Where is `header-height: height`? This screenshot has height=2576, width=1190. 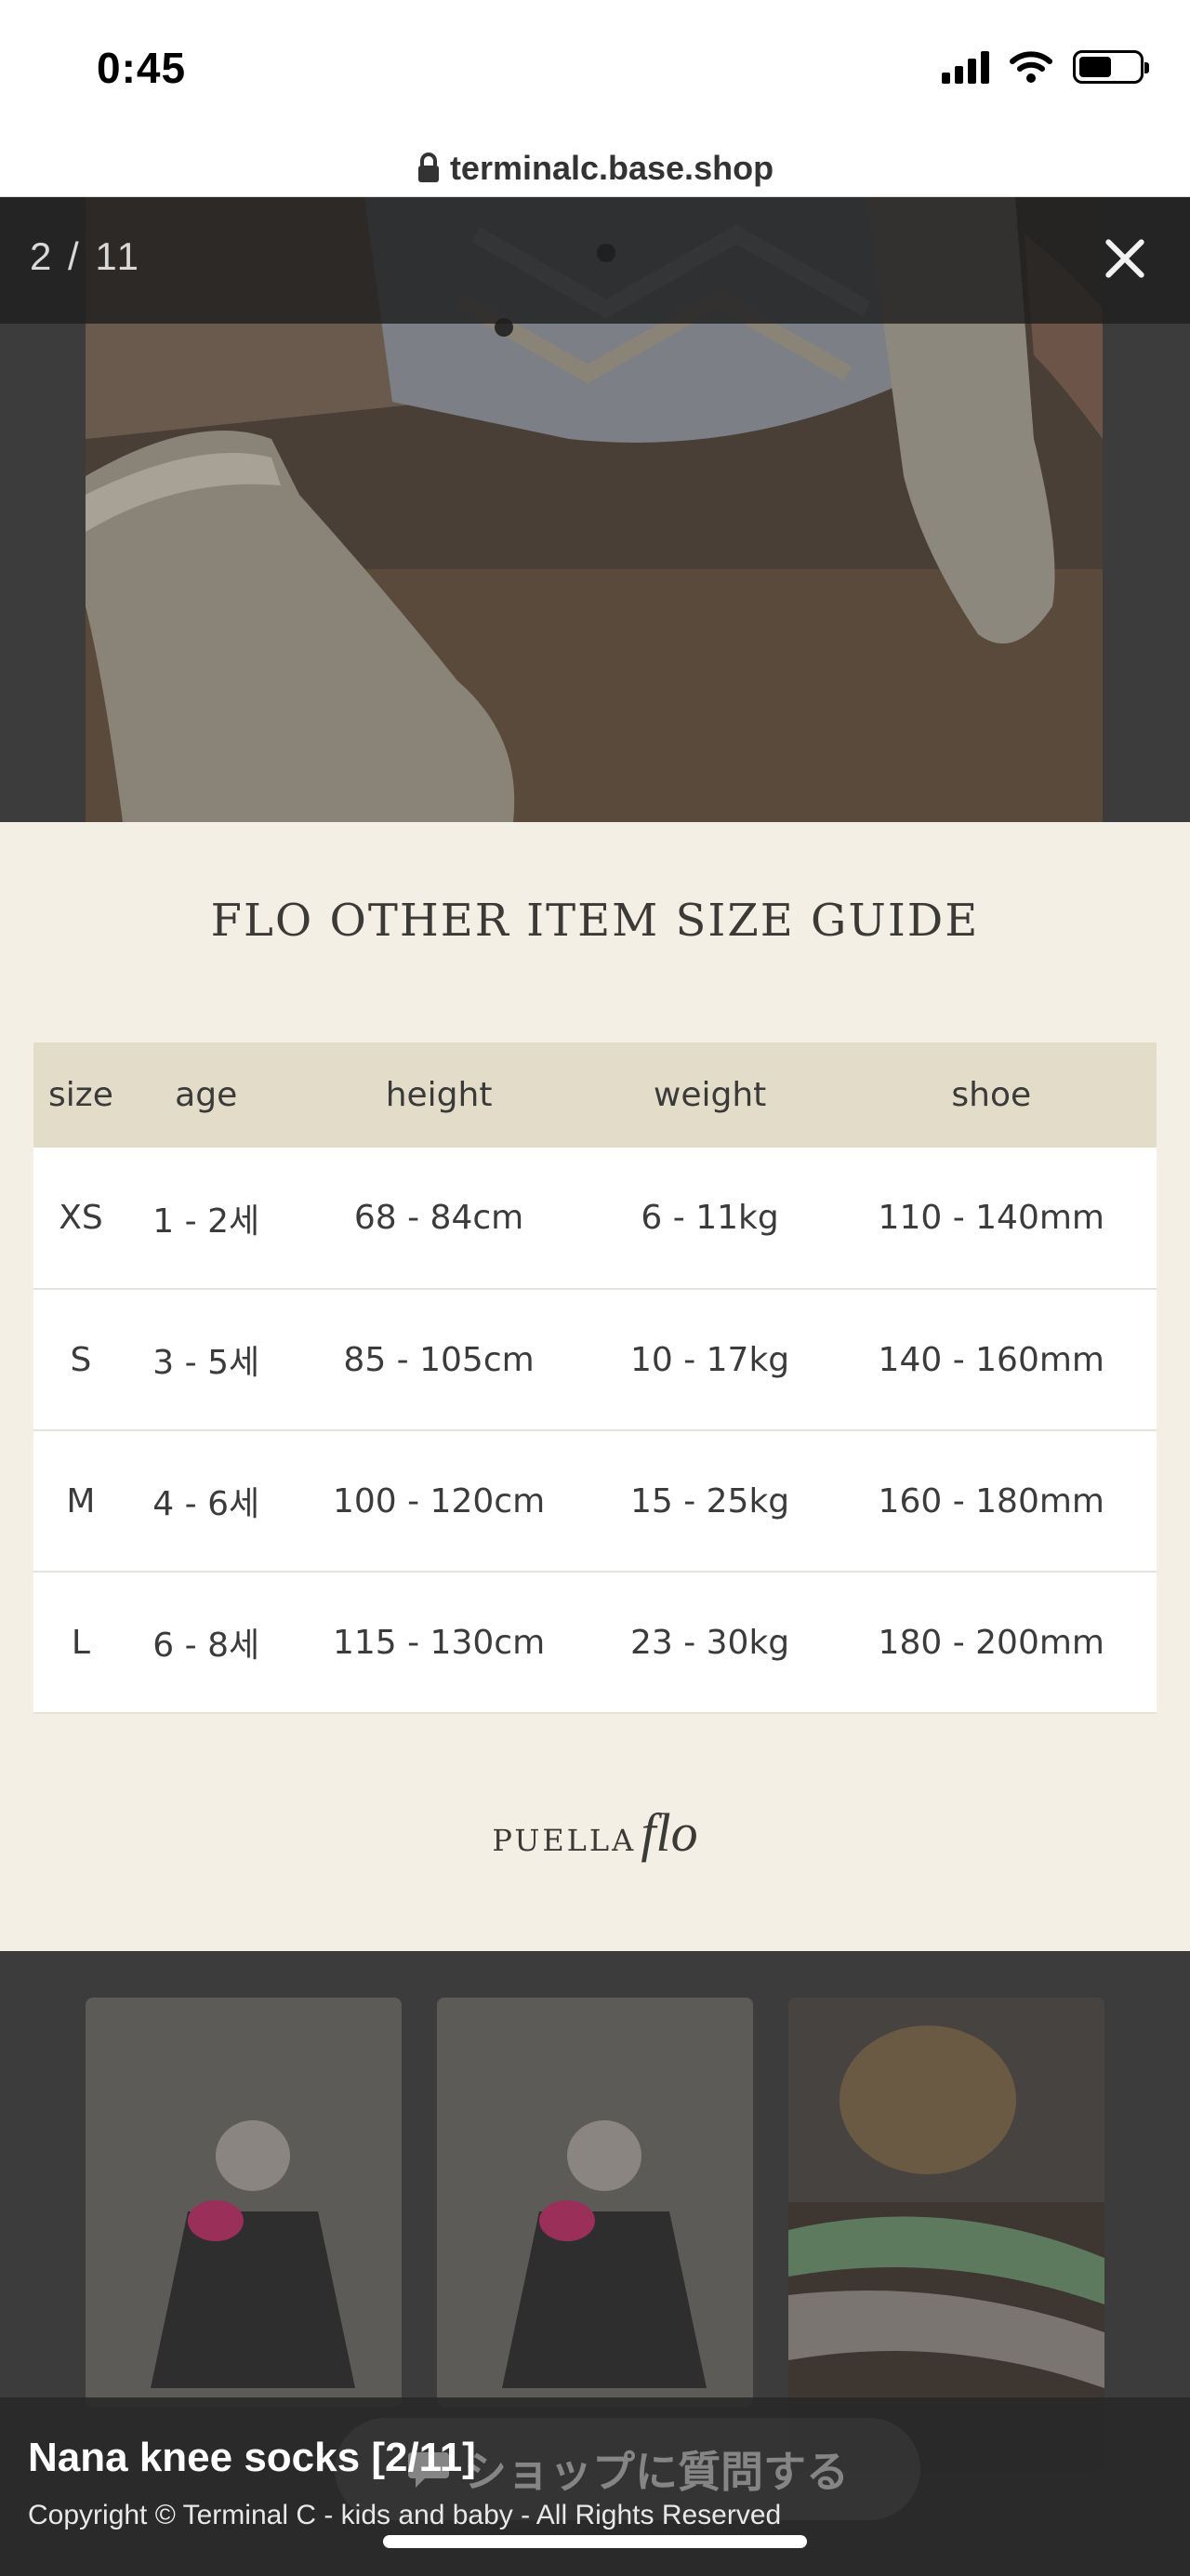
header-height: height is located at coordinates (439, 1095).